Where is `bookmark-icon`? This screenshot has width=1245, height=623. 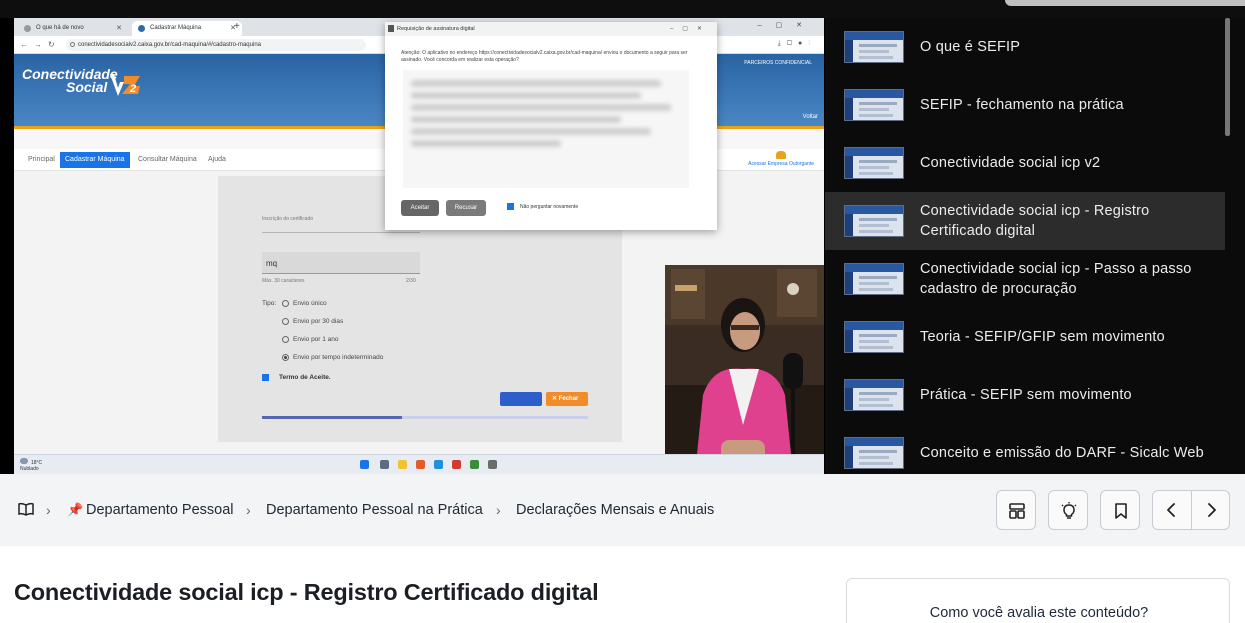
bookmark-icon is located at coordinates (1121, 511).